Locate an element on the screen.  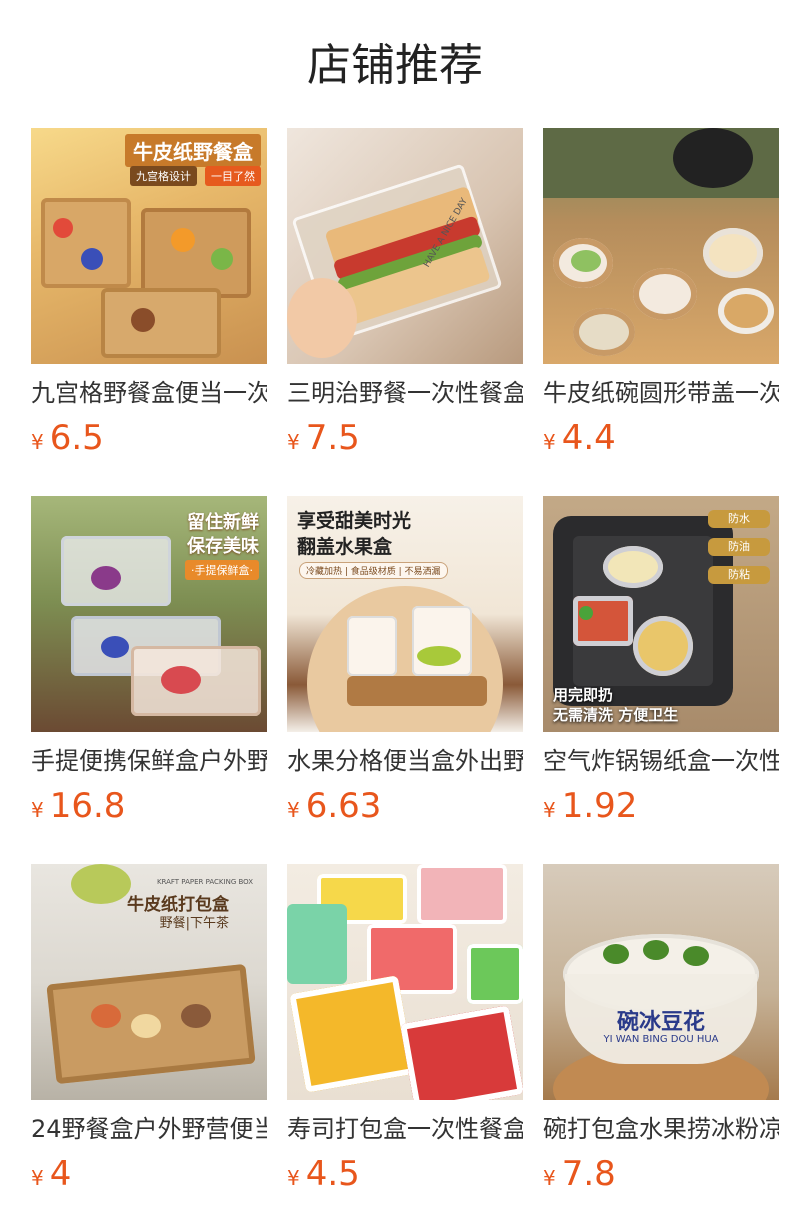
product-card: 寿司打包盒一次性餐盒 ¥4.5 is located at coordinates (405, 1048).